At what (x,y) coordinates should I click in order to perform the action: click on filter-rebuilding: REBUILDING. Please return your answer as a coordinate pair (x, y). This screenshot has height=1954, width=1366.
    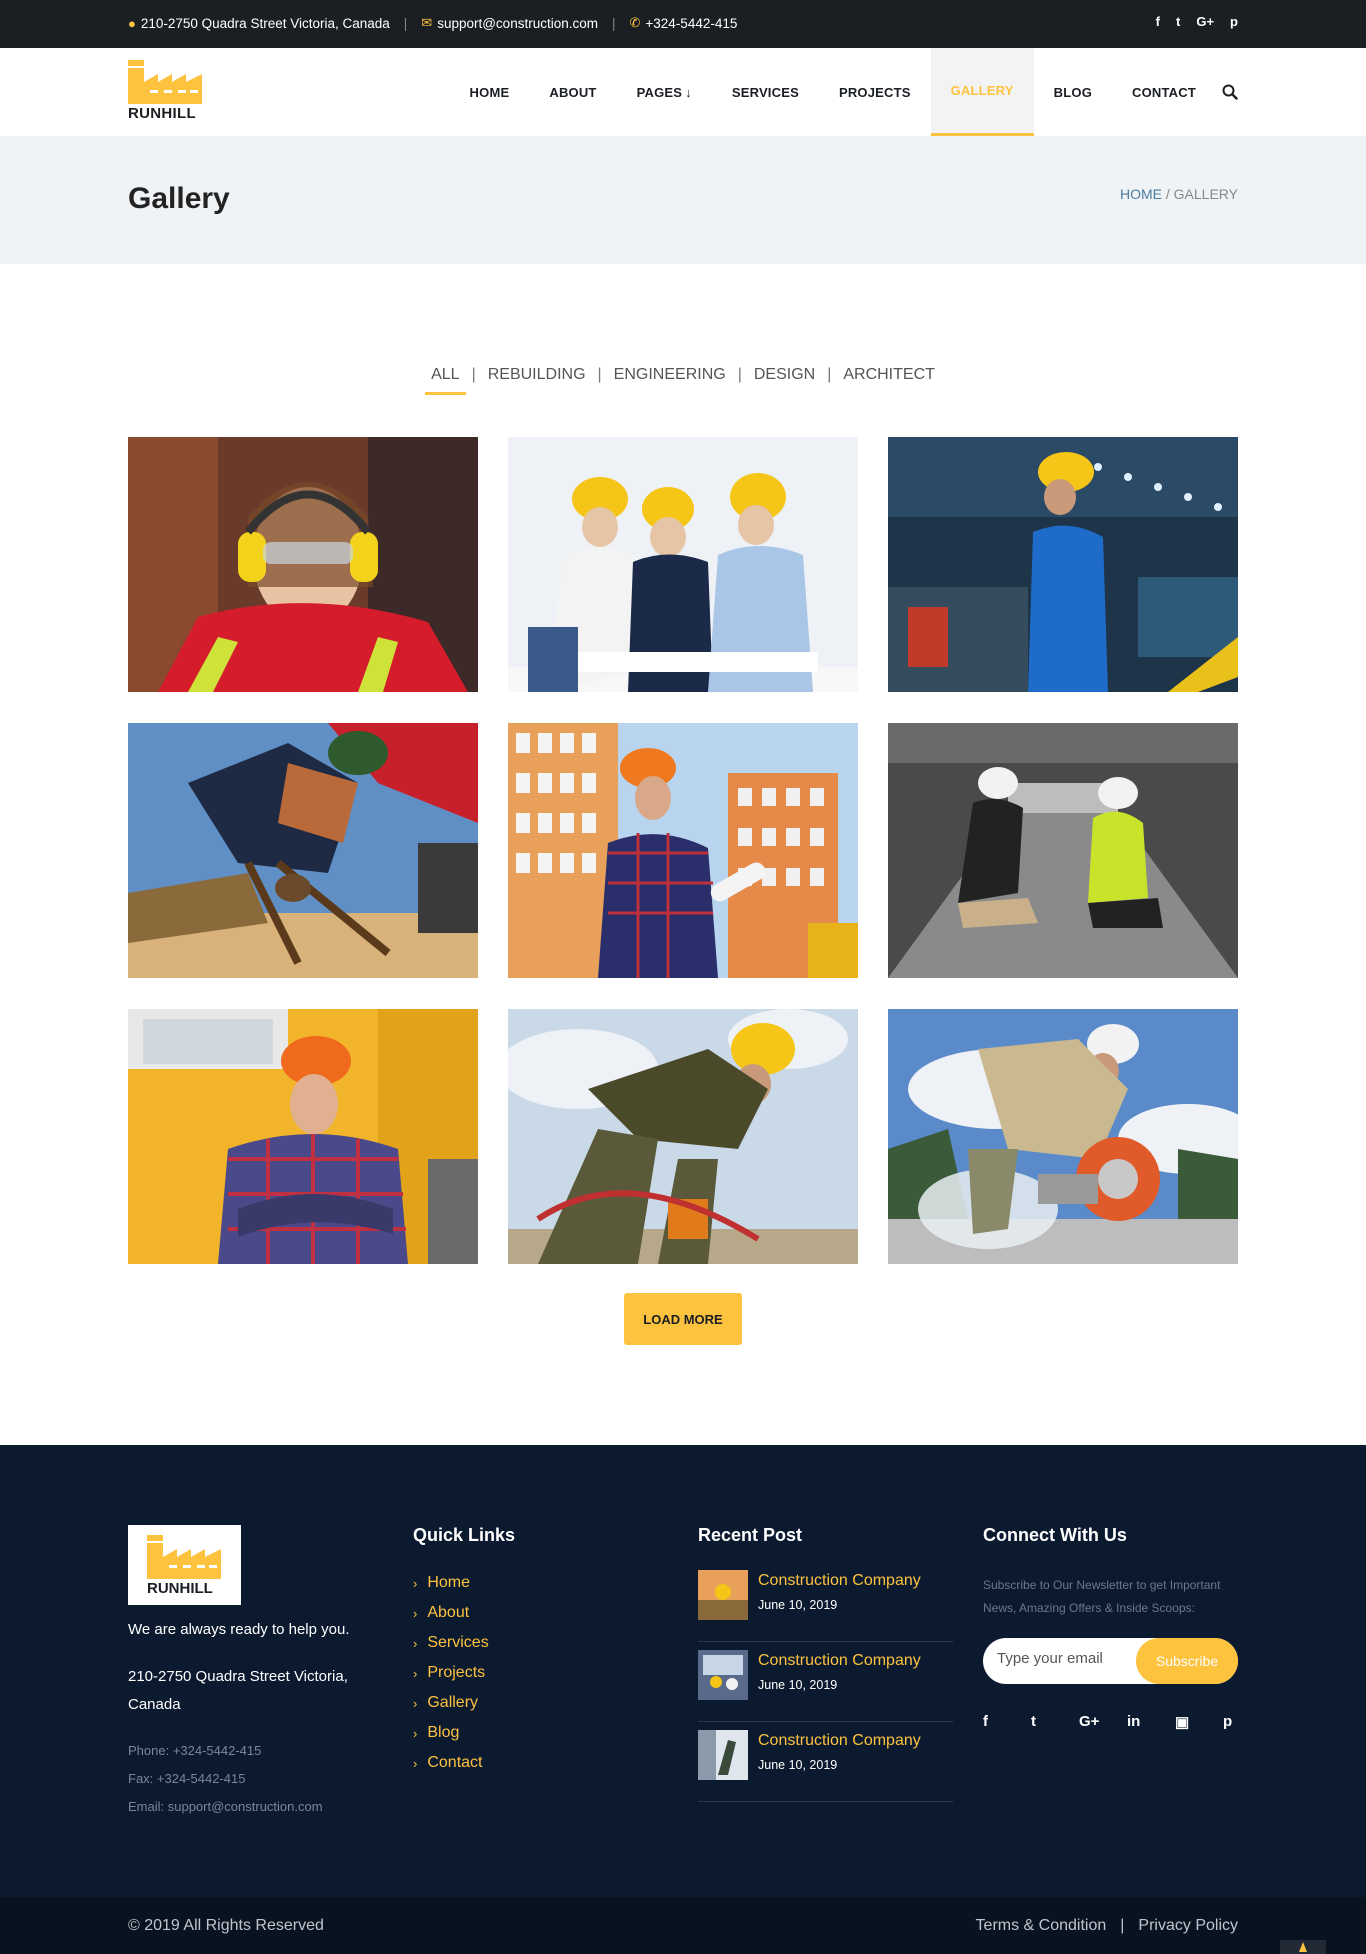
    Looking at the image, I should click on (537, 378).